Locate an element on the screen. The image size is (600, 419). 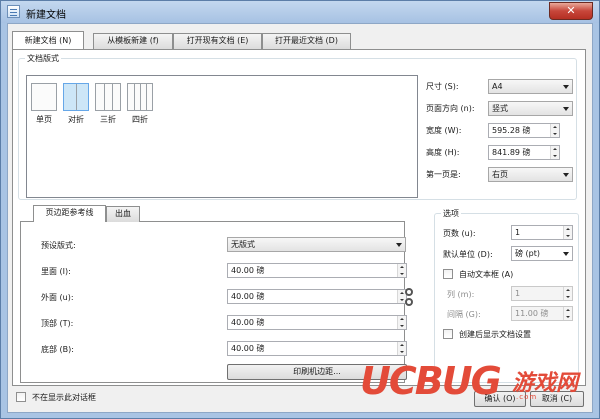
gap-label: 间隔 (G): is located at coordinates (464, 314).